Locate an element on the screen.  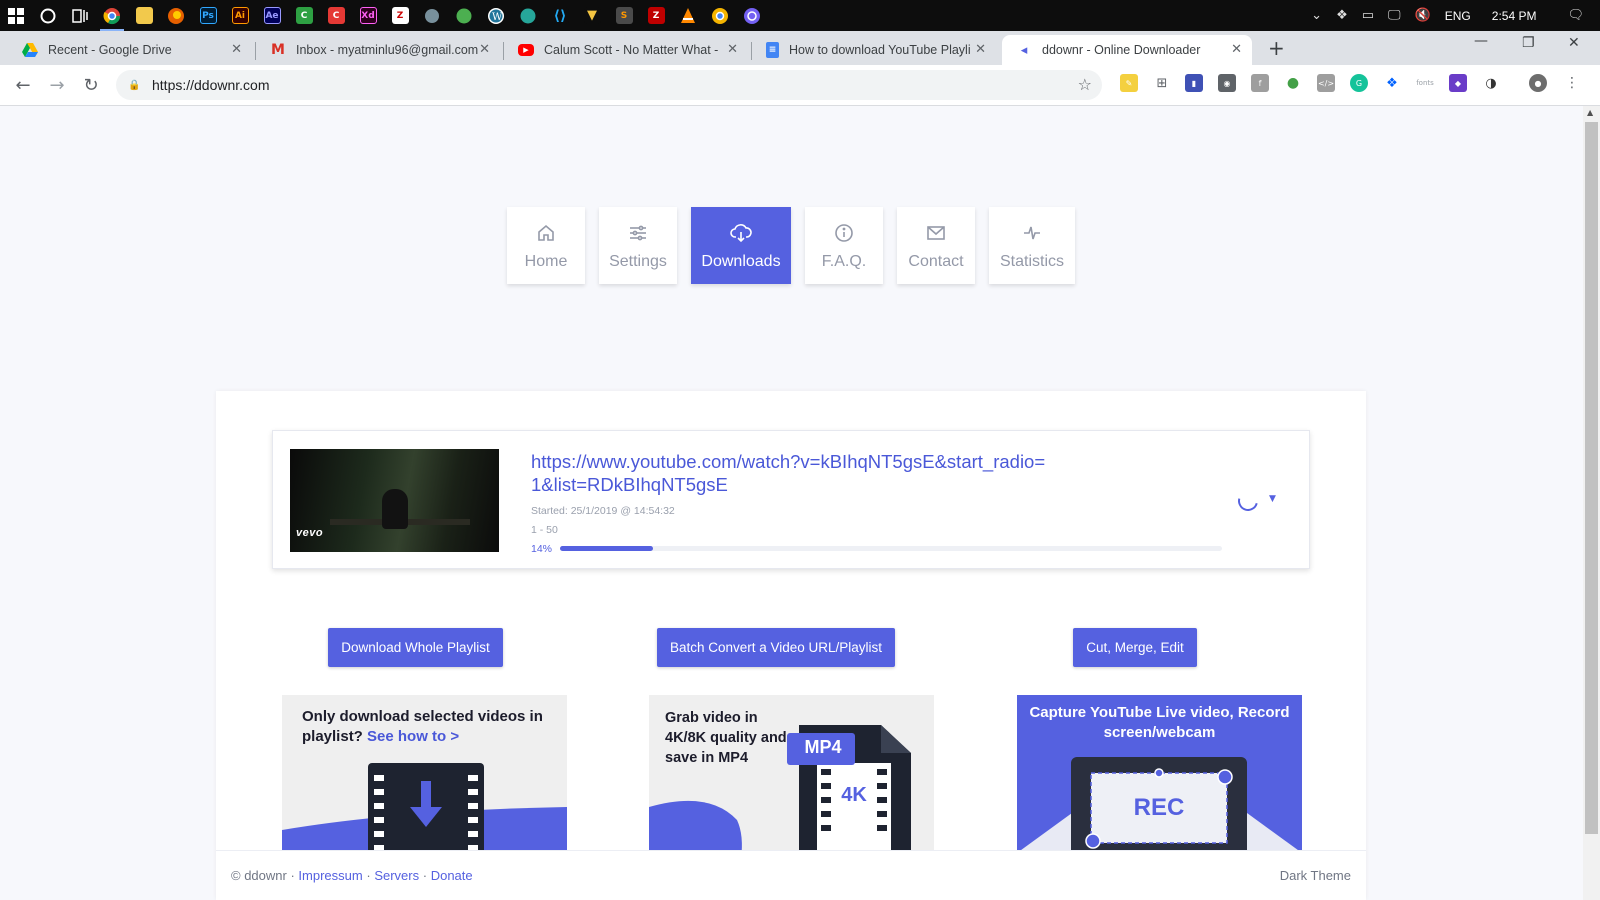
nav-downloads: Downloads is located at coordinates (741, 245).